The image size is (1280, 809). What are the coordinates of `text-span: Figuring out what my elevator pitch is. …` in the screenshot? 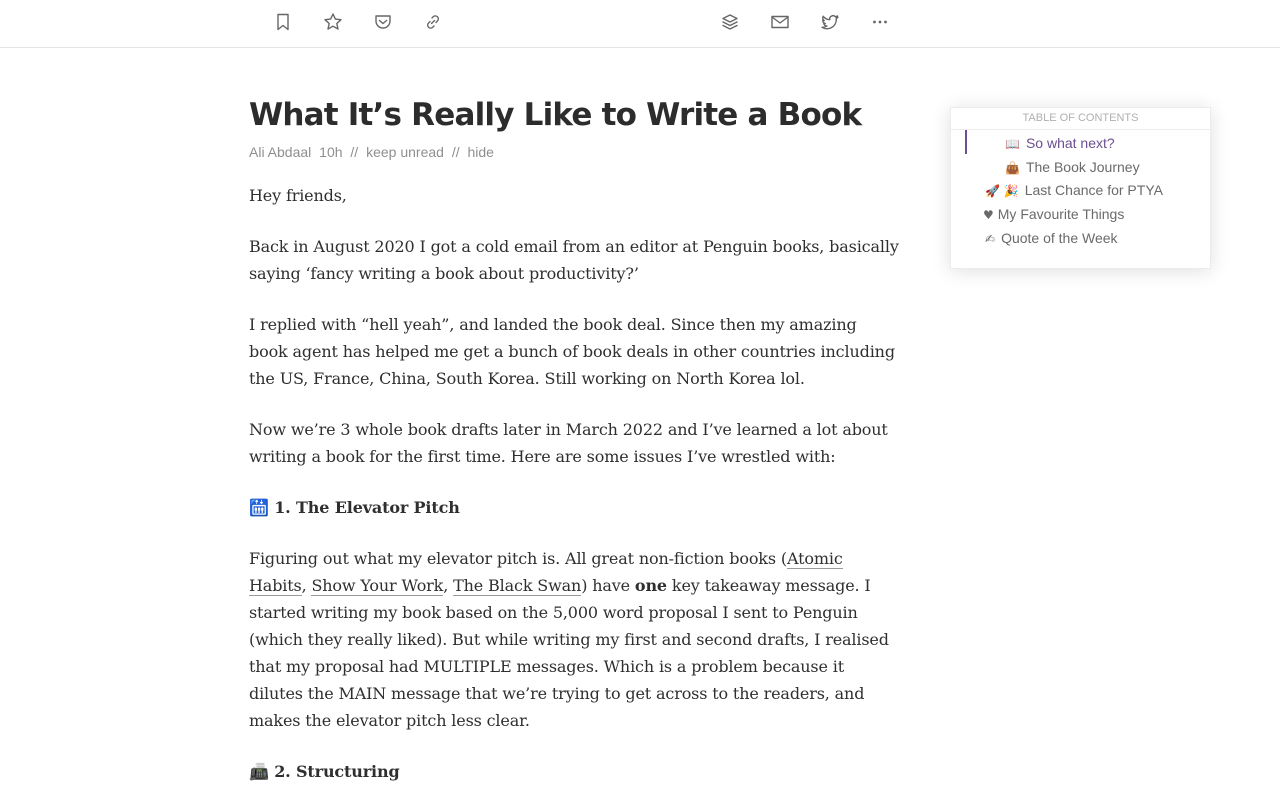 It's located at (518, 558).